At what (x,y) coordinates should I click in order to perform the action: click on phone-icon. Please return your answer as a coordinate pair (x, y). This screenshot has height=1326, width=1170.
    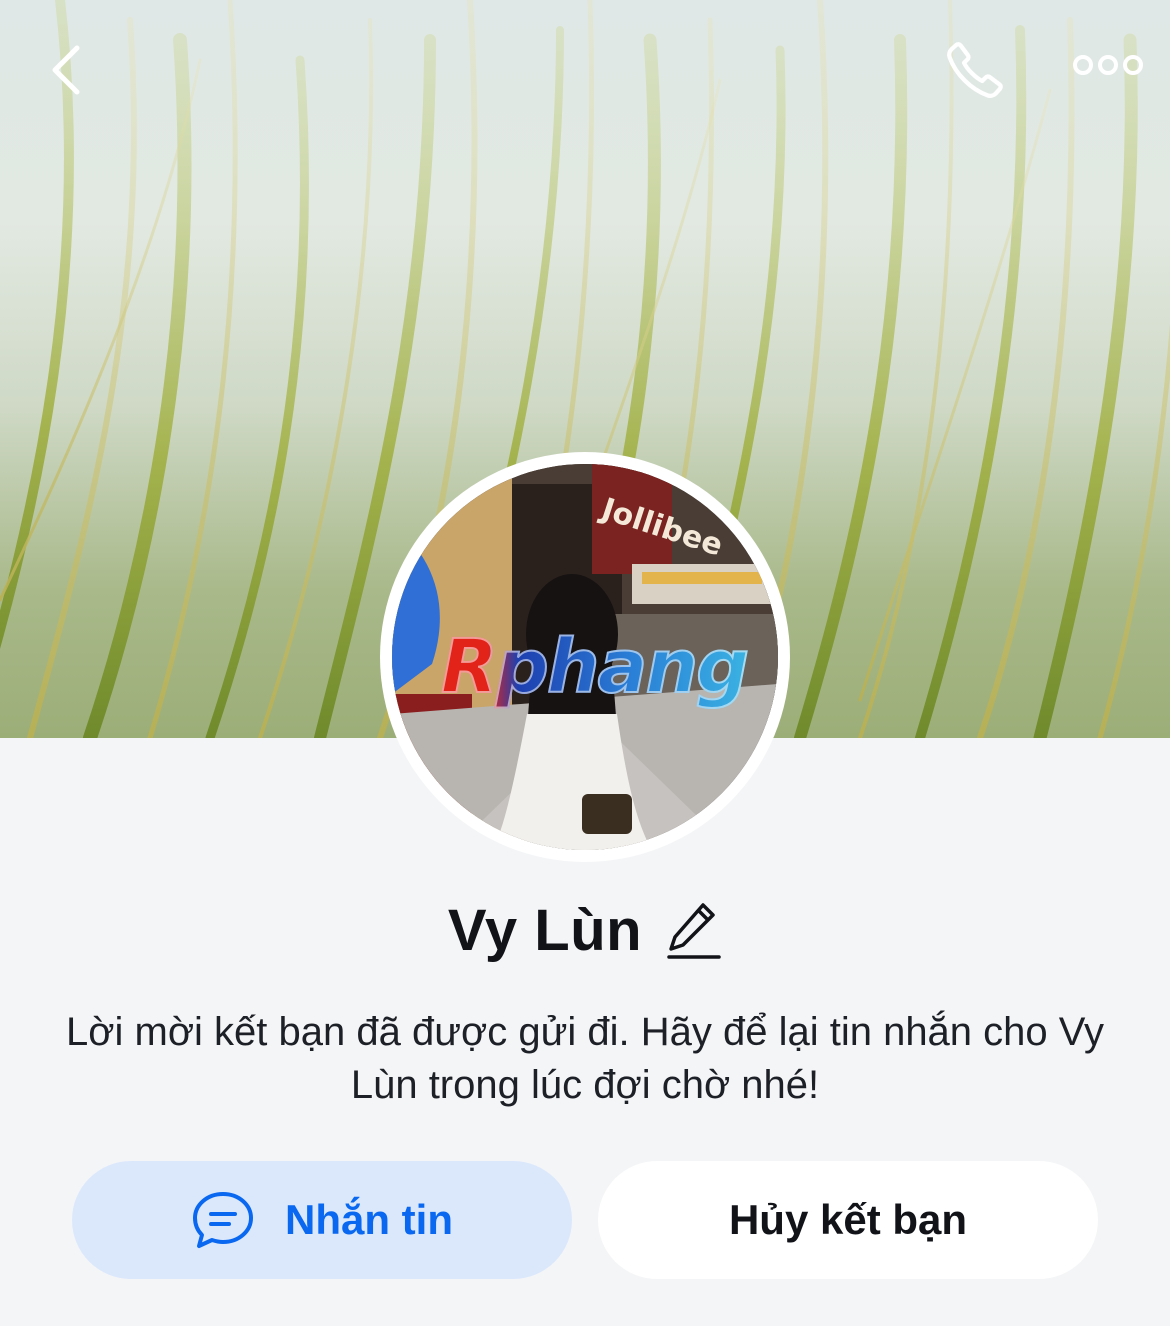
    Looking at the image, I should click on (975, 70).